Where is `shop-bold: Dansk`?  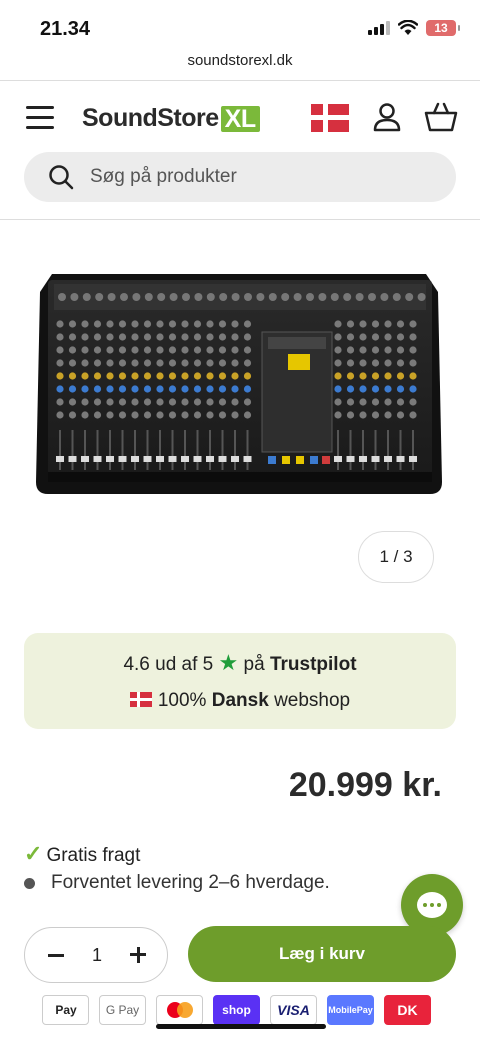 shop-bold: Dansk is located at coordinates (240, 700).